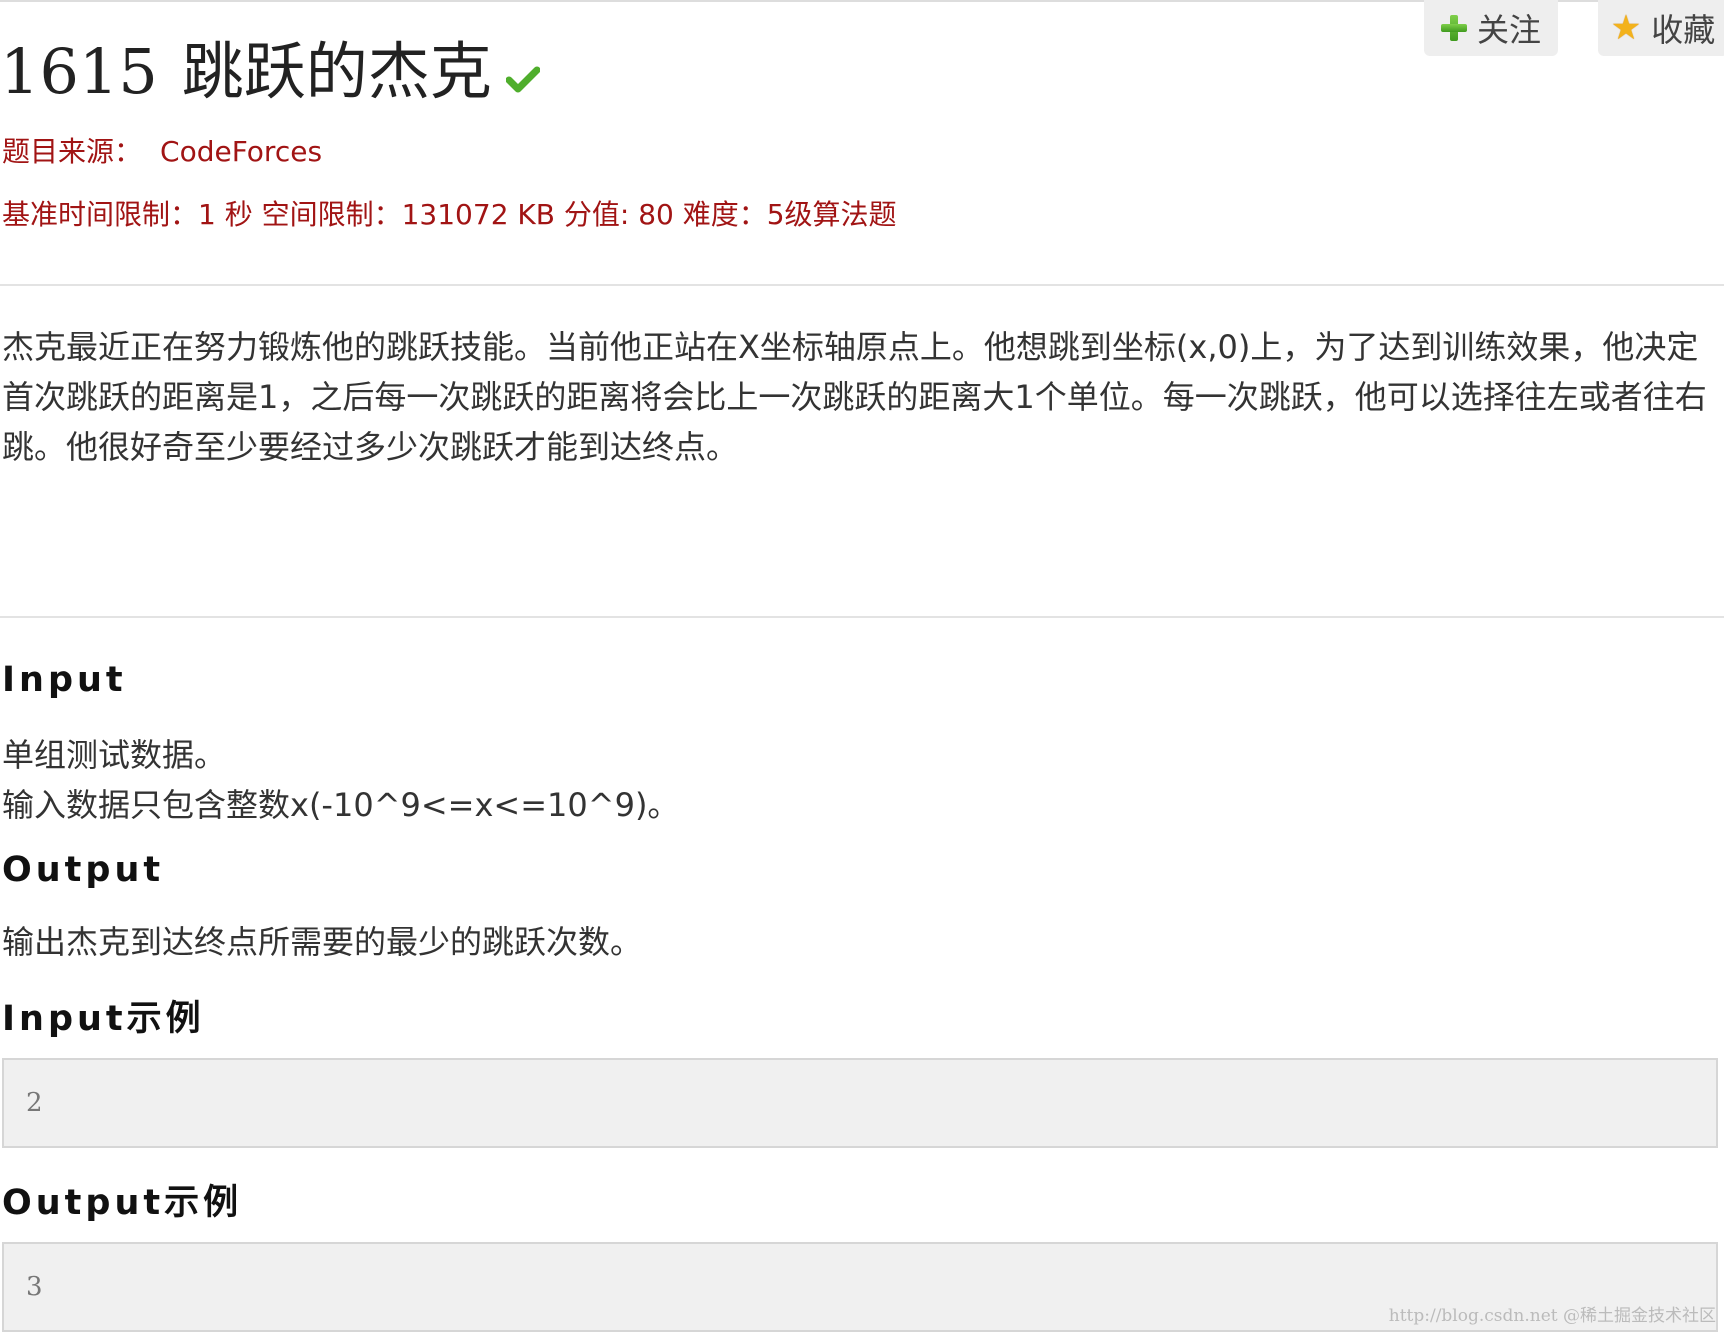 This screenshot has height=1336, width=1724. I want to click on page-title: 1615 跳跃的杰克, so click(270, 72).